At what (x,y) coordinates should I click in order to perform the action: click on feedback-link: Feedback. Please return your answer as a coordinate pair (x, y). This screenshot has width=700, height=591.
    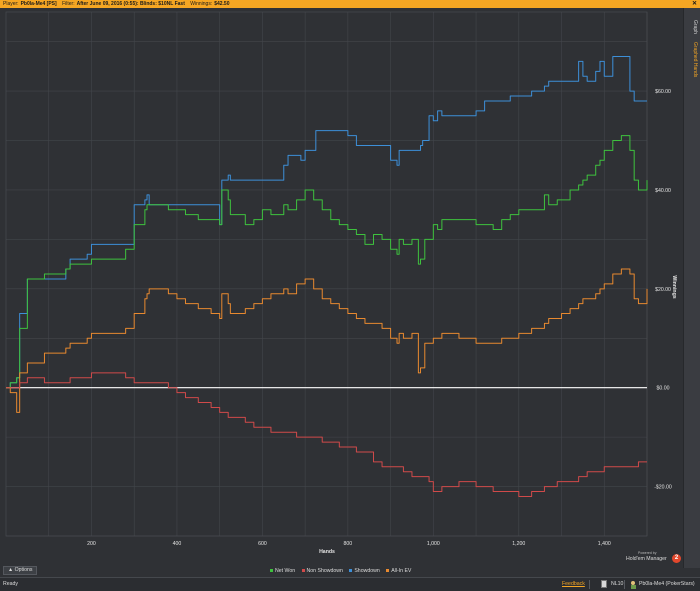
    Looking at the image, I should click on (573, 584).